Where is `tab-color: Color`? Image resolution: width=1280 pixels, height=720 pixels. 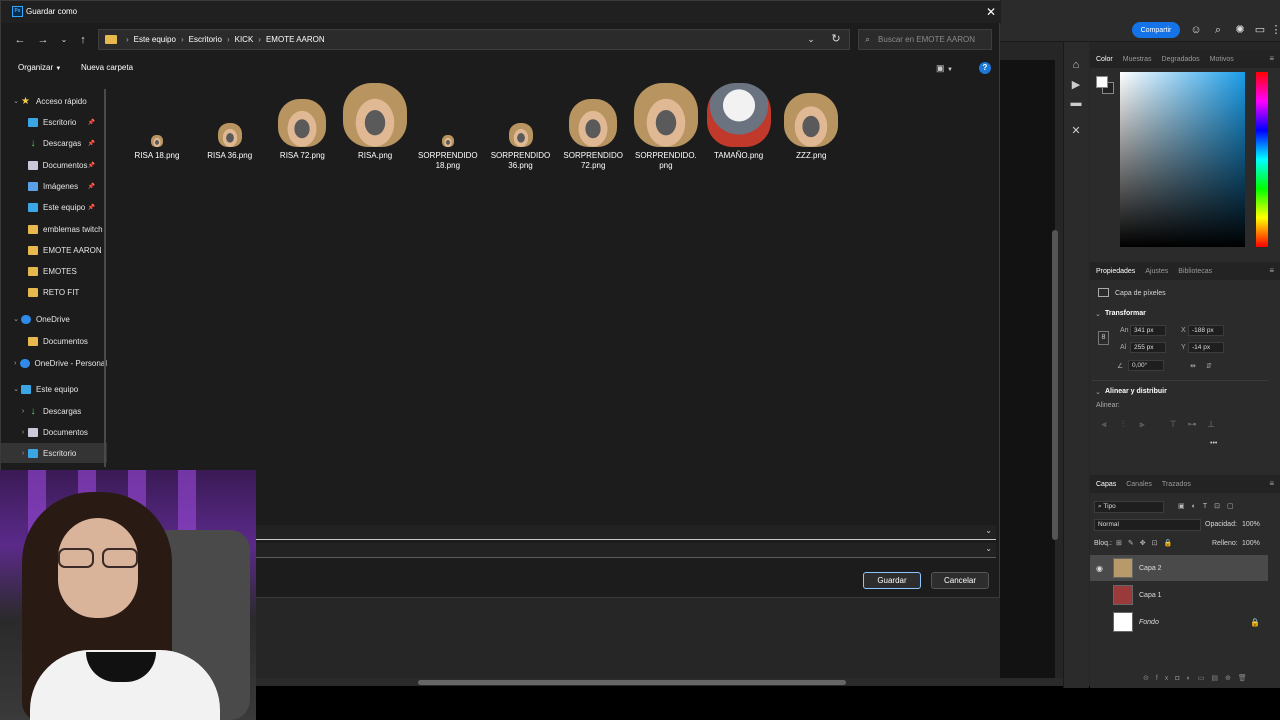 tab-color: Color is located at coordinates (1104, 59).